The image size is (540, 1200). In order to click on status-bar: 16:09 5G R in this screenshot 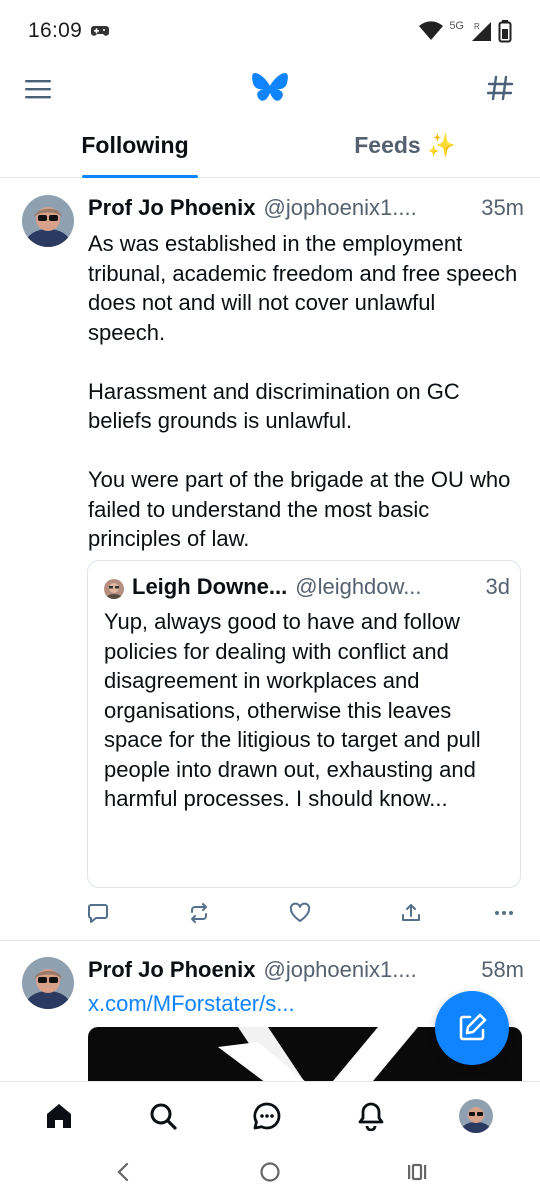, I will do `click(270, 31)`.